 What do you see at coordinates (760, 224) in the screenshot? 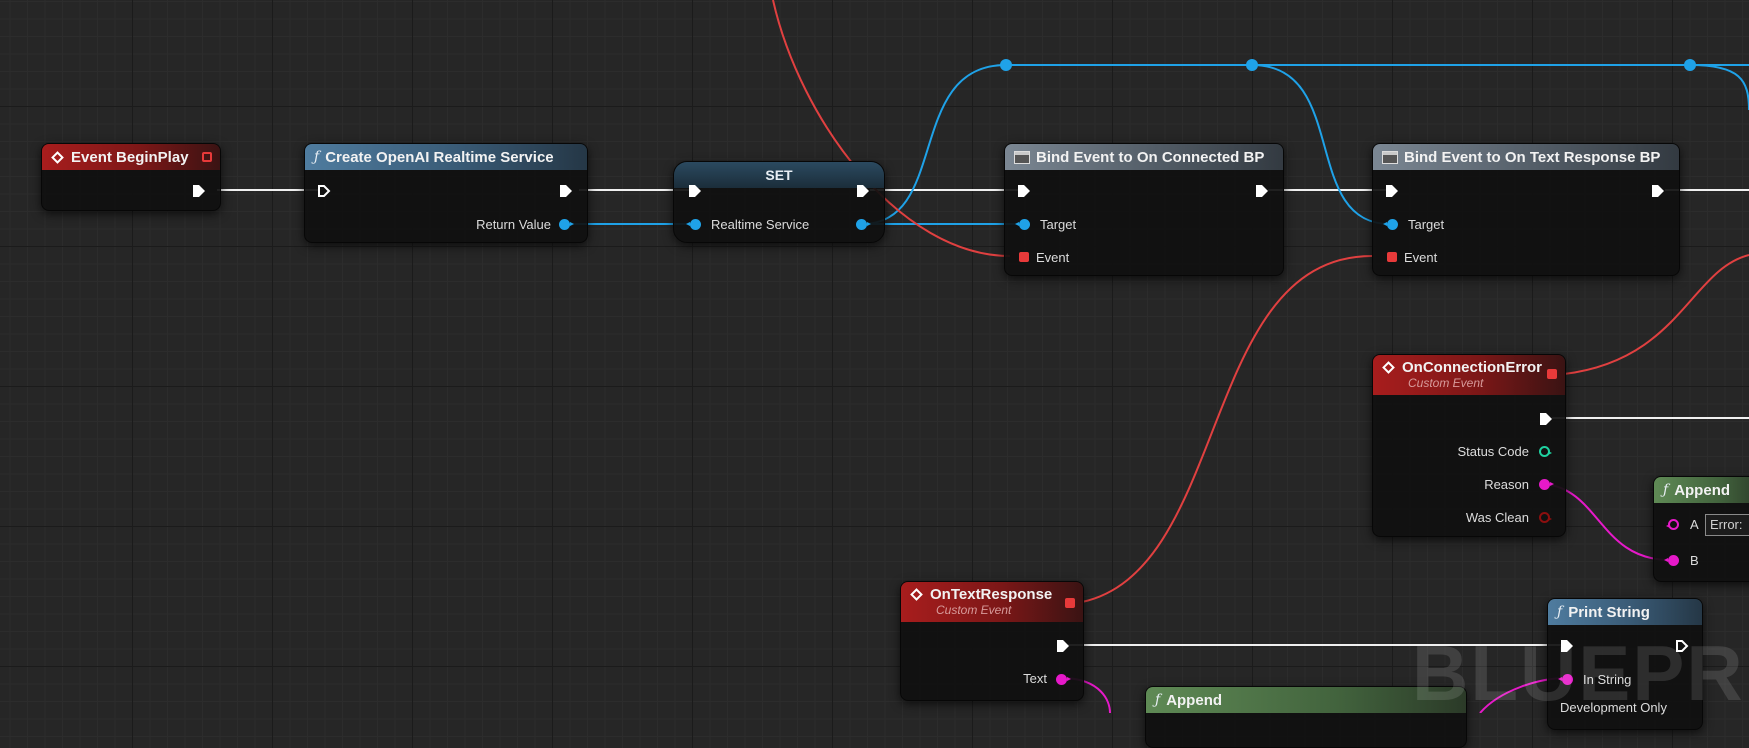
I see `pin-label-realtime-service: Realtime Service` at bounding box center [760, 224].